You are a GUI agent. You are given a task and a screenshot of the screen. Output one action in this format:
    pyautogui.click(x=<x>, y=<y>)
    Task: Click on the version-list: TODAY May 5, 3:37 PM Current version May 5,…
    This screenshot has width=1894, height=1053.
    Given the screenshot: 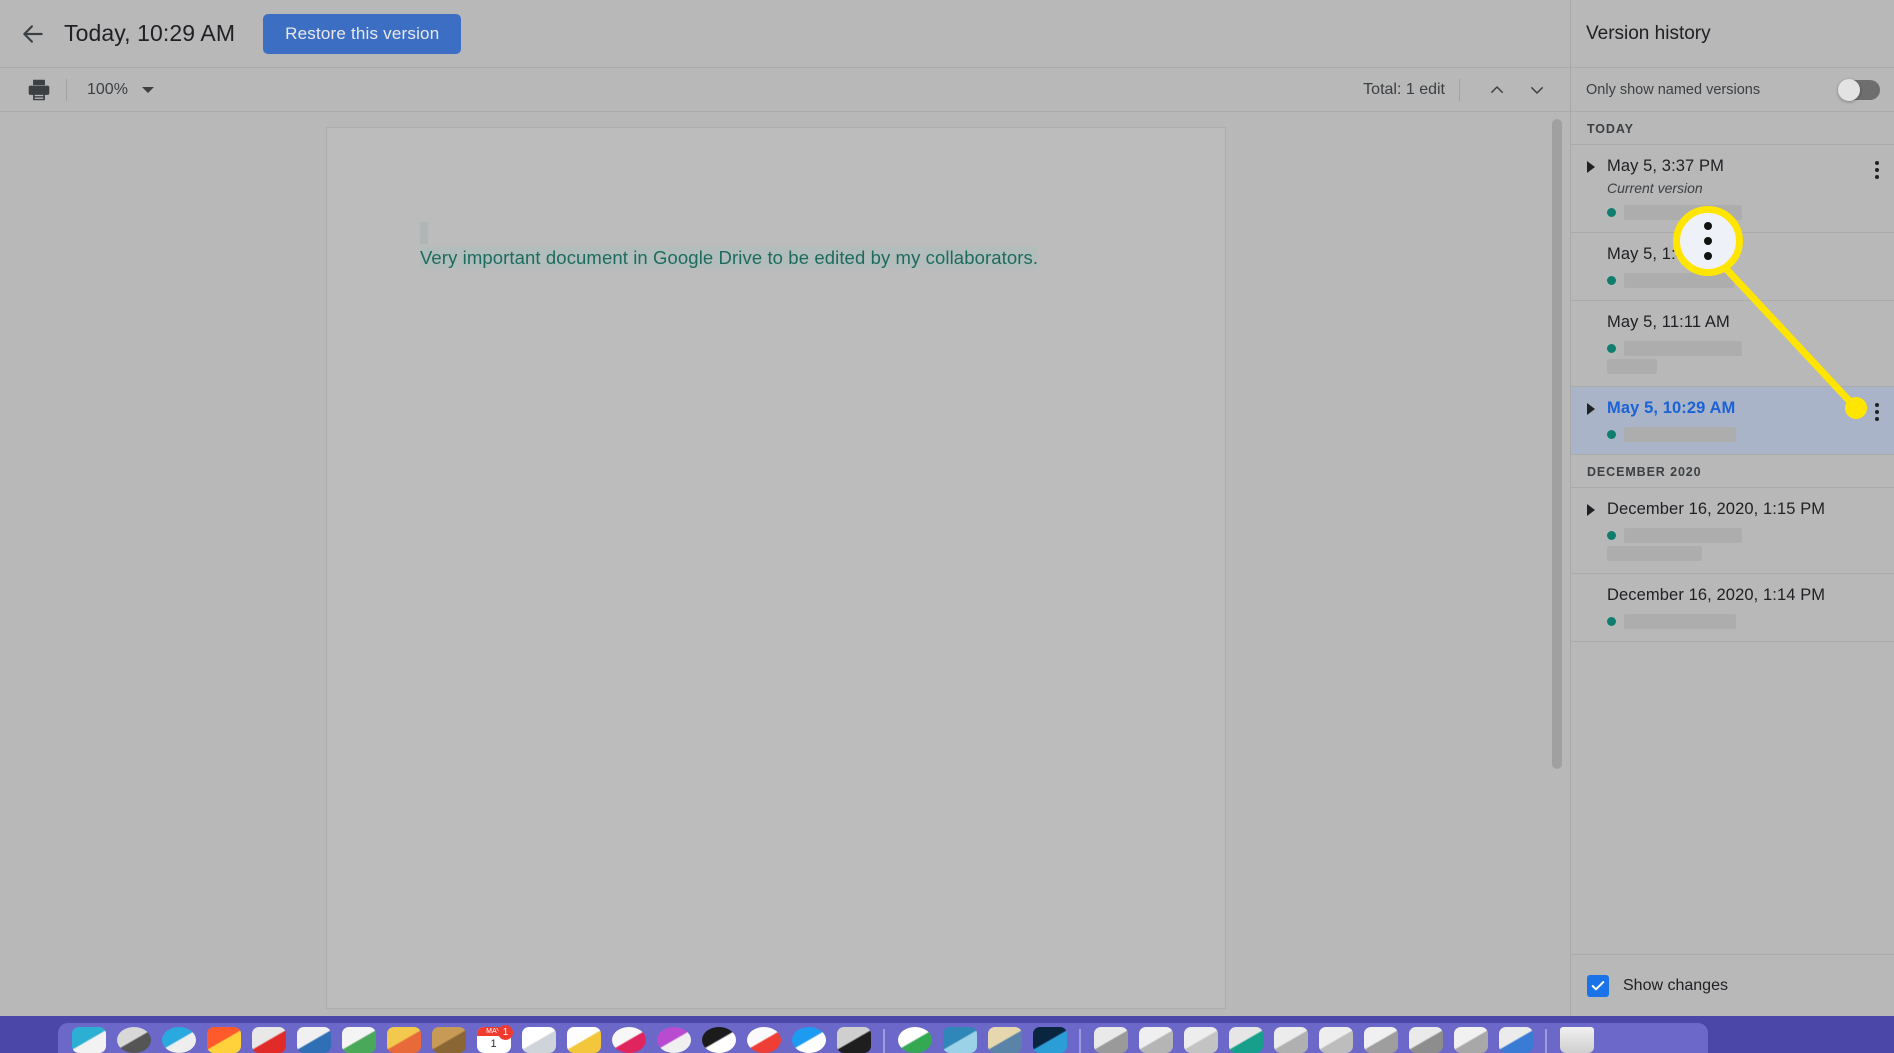 What is the action you would take?
    pyautogui.click(x=1732, y=533)
    